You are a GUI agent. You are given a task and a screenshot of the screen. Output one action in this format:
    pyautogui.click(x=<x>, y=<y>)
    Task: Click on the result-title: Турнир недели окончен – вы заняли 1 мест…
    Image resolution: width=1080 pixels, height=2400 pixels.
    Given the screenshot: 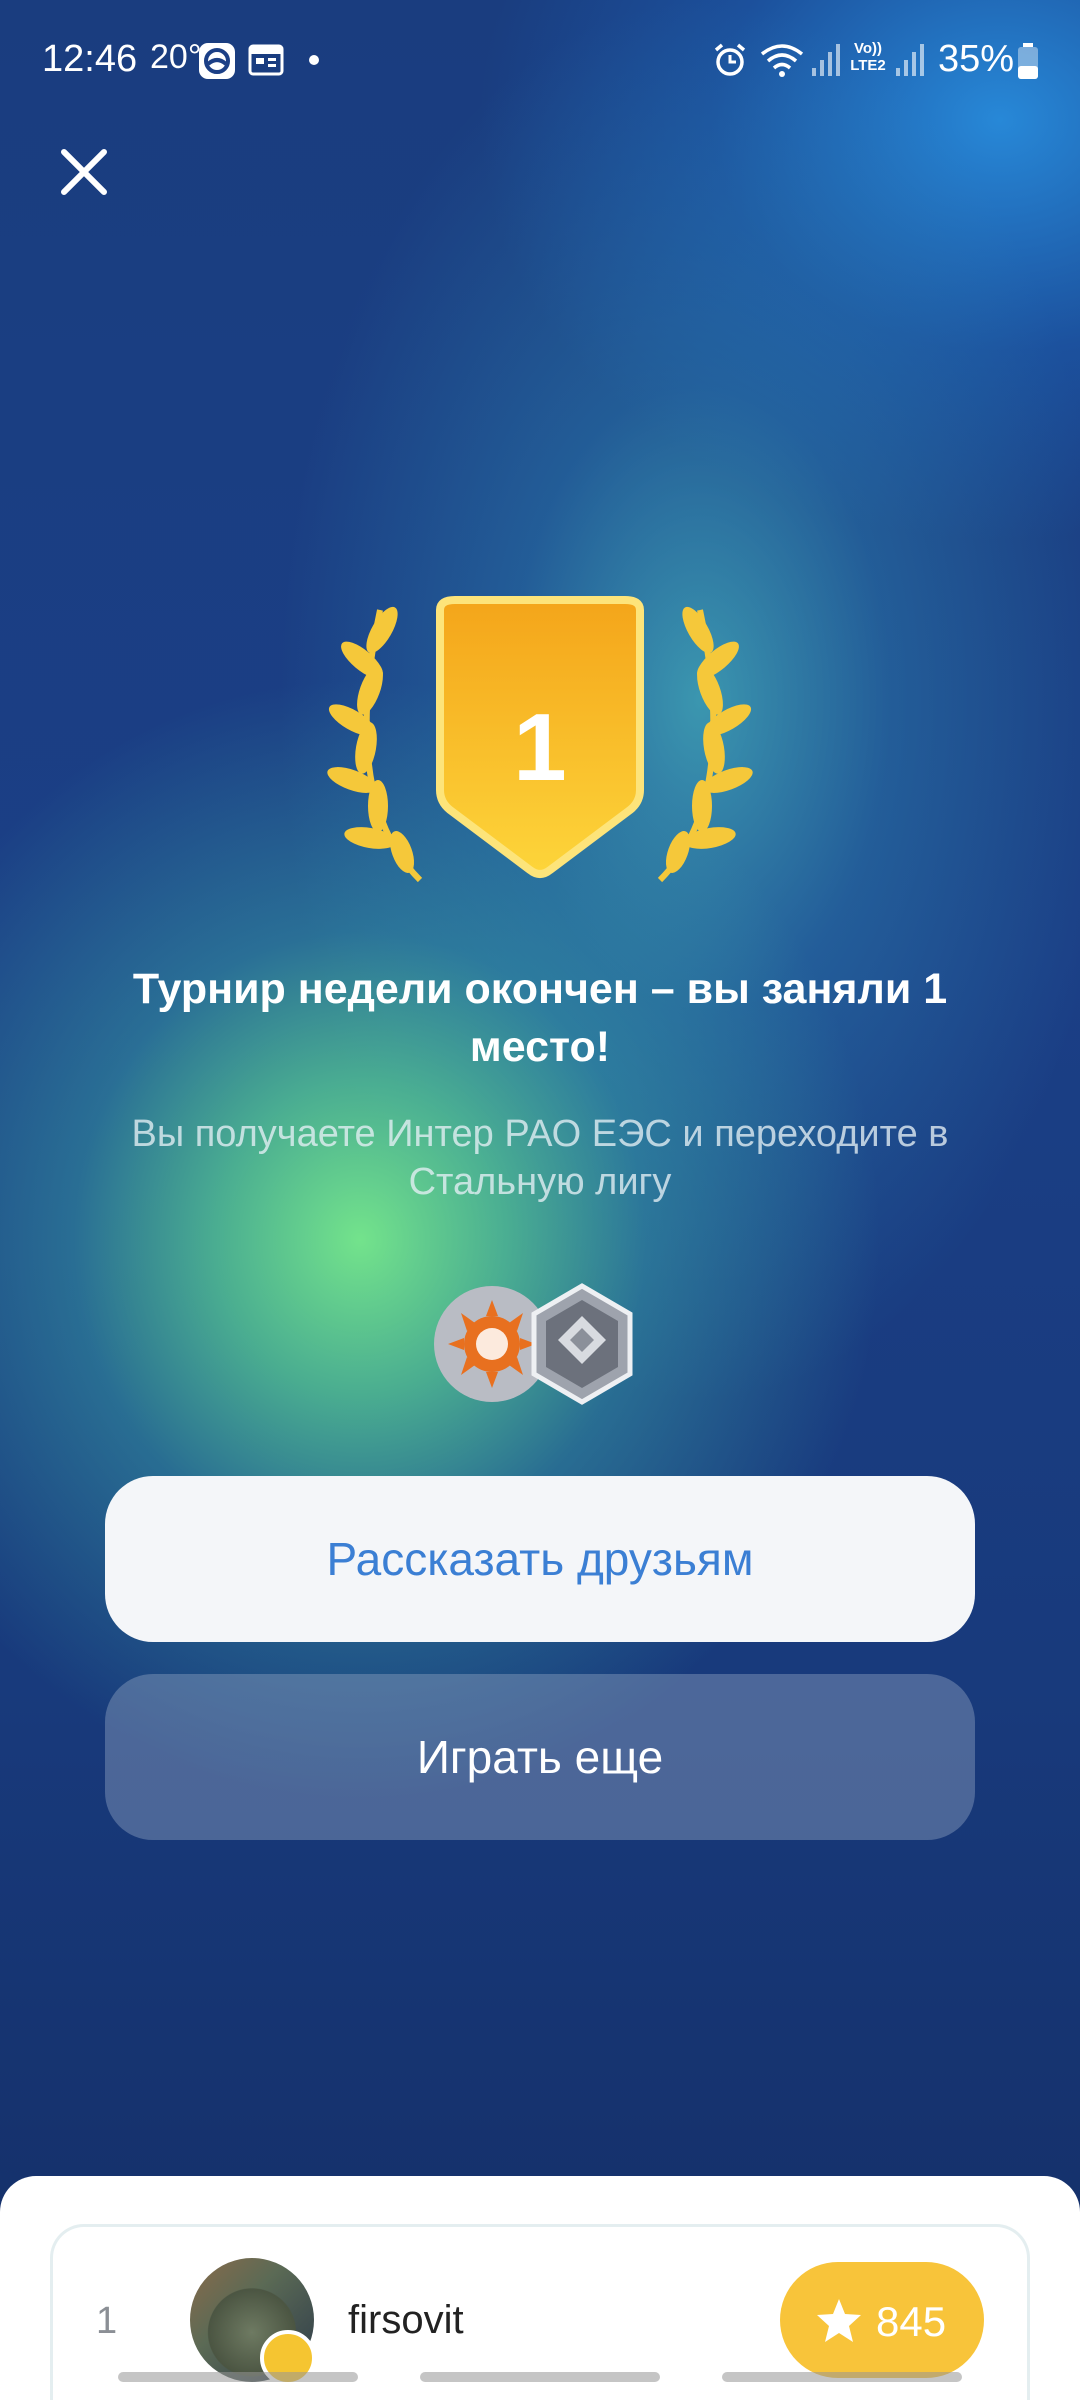 What is the action you would take?
    pyautogui.click(x=540, y=1018)
    